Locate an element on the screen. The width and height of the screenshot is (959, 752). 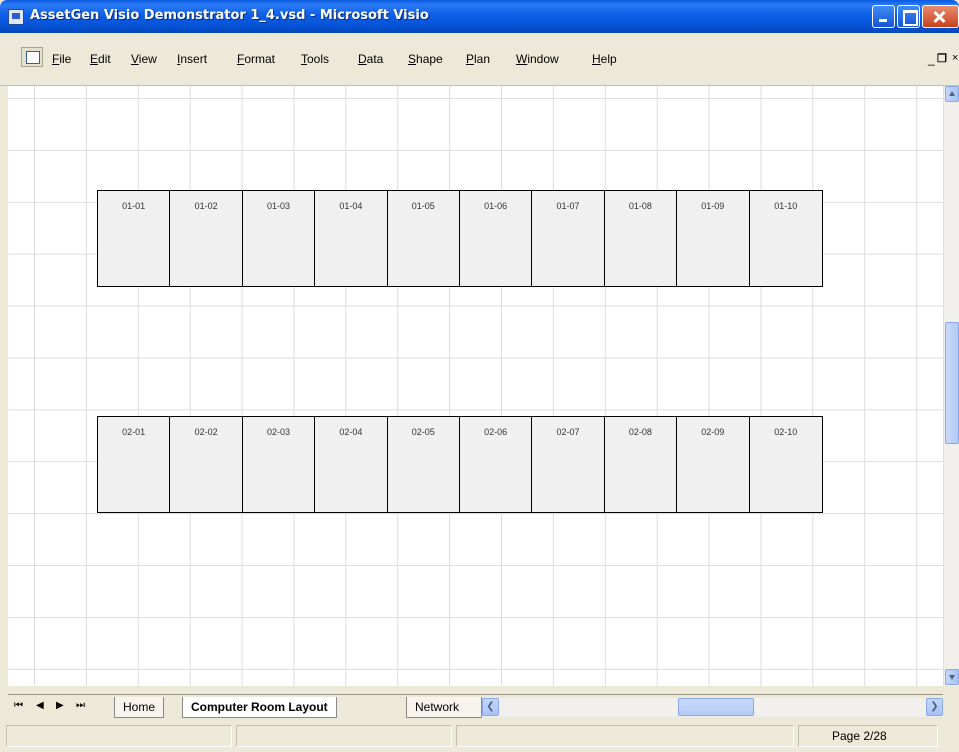
scroll-down-icon is located at coordinates (952, 677).